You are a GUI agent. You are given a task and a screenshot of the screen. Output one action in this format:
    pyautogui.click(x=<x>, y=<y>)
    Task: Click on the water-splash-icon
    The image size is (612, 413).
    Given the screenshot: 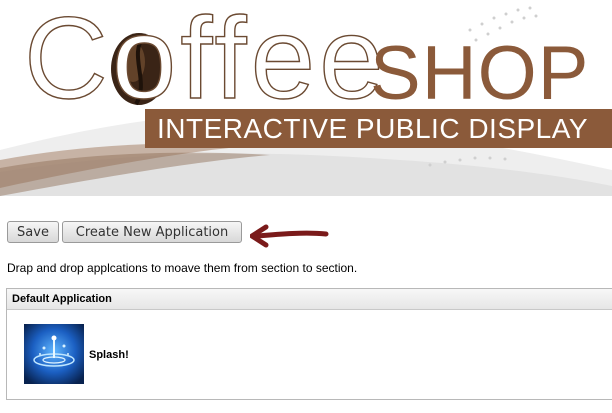 What is the action you would take?
    pyautogui.click(x=54, y=354)
    